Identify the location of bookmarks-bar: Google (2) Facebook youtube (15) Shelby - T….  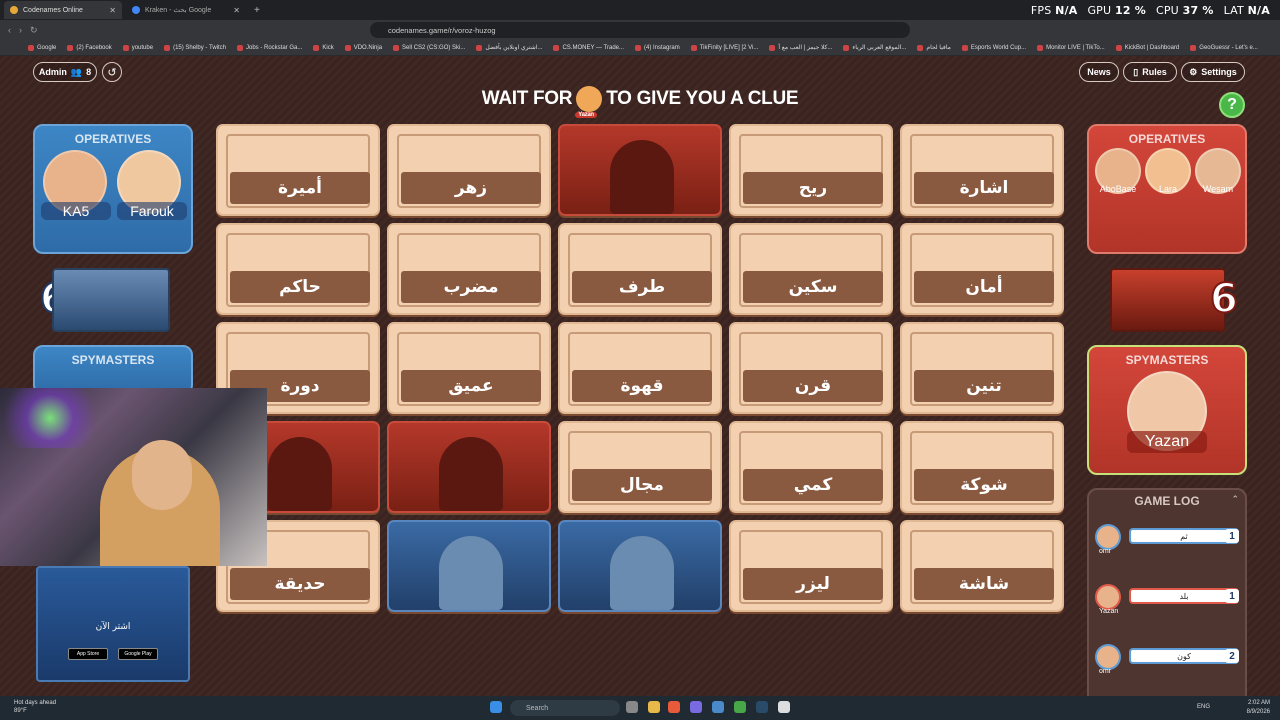
(640, 48).